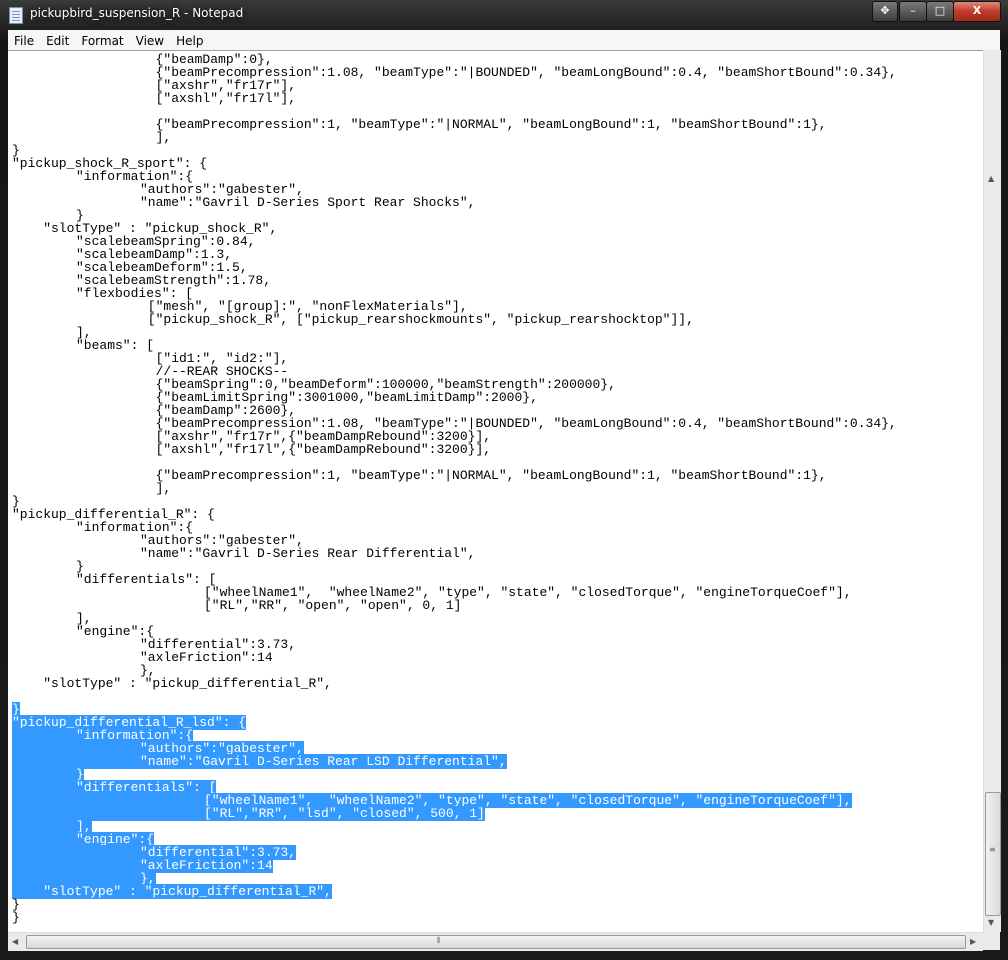 The height and width of the screenshot is (960, 1008). I want to click on maximize-button: □, so click(940, 11).